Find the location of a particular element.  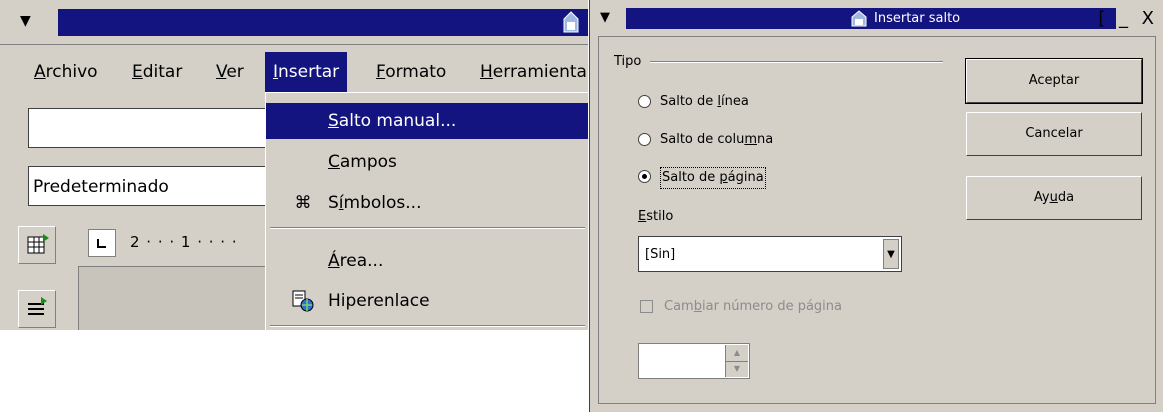

list-insert-icon is located at coordinates (37, 306).